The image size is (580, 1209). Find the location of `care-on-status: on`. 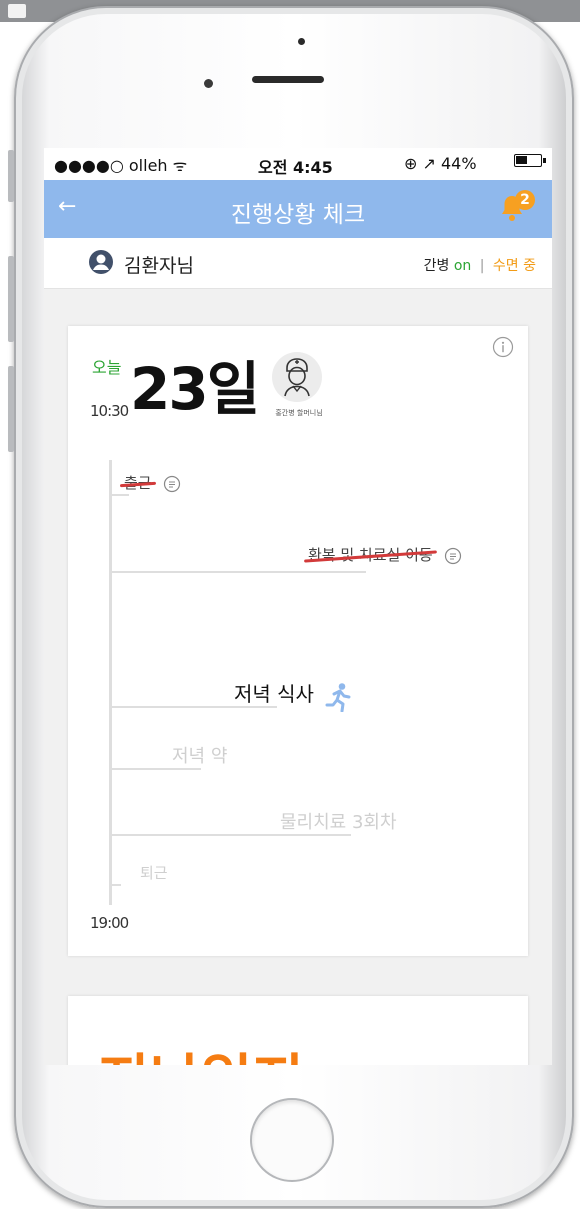

care-on-status: on is located at coordinates (462, 266).